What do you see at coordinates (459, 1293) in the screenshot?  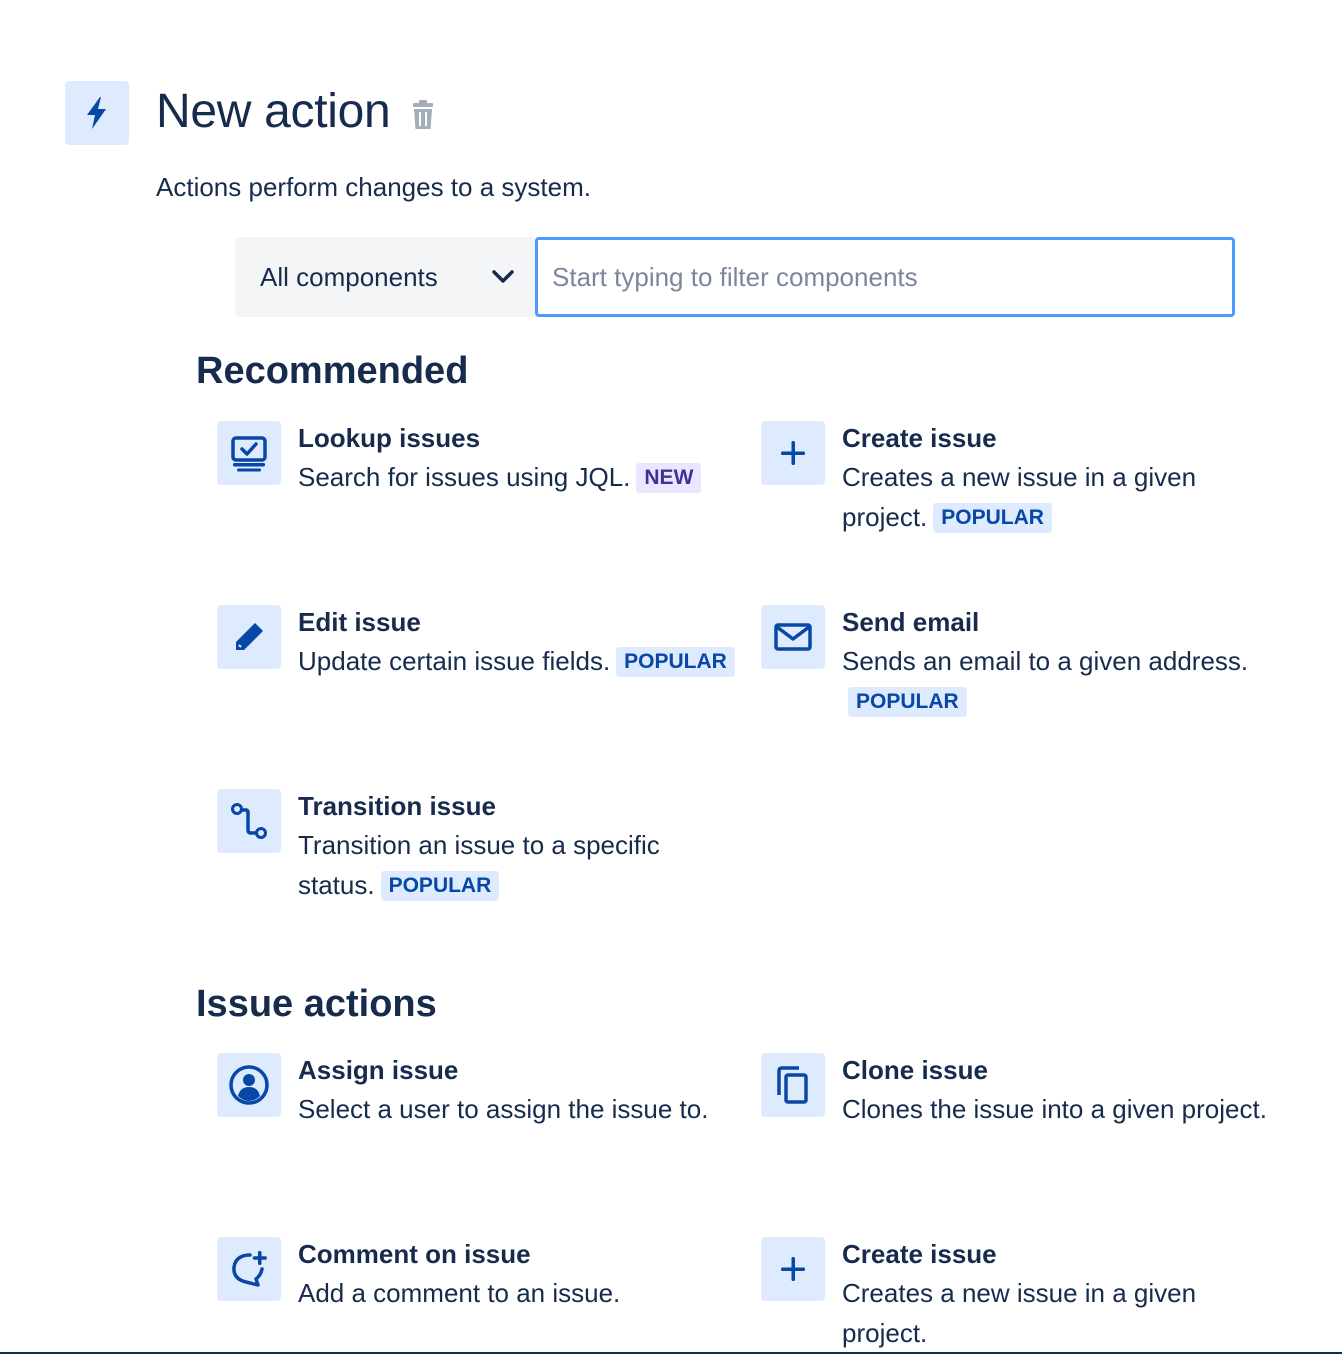 I see `component-description: Add a comment to an issue.` at bounding box center [459, 1293].